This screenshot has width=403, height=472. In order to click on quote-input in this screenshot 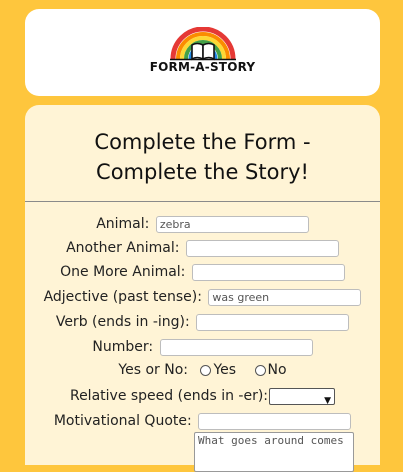, I will do `click(275, 421)`.